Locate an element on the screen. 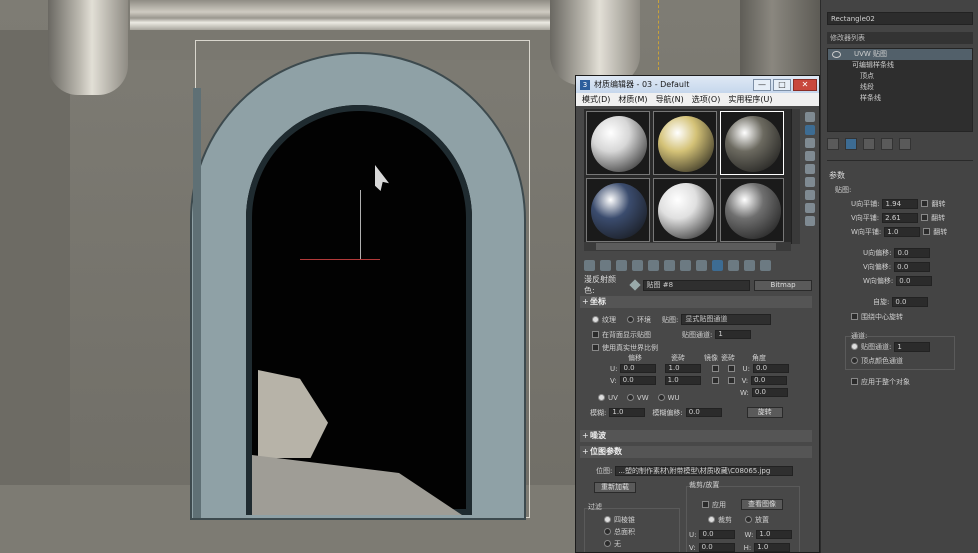 This screenshot has width=978, height=553. stack-item-vertex: 顶点 is located at coordinates (900, 76).